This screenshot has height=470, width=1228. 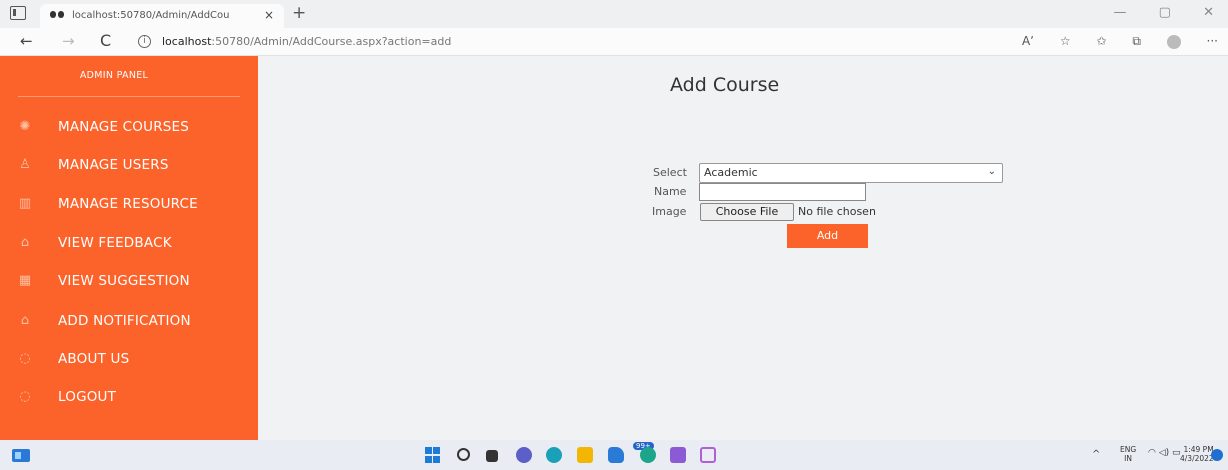 I want to click on sidebar-item-add-notification: ⌂ ADD NOTIFICATION, so click(x=129, y=322).